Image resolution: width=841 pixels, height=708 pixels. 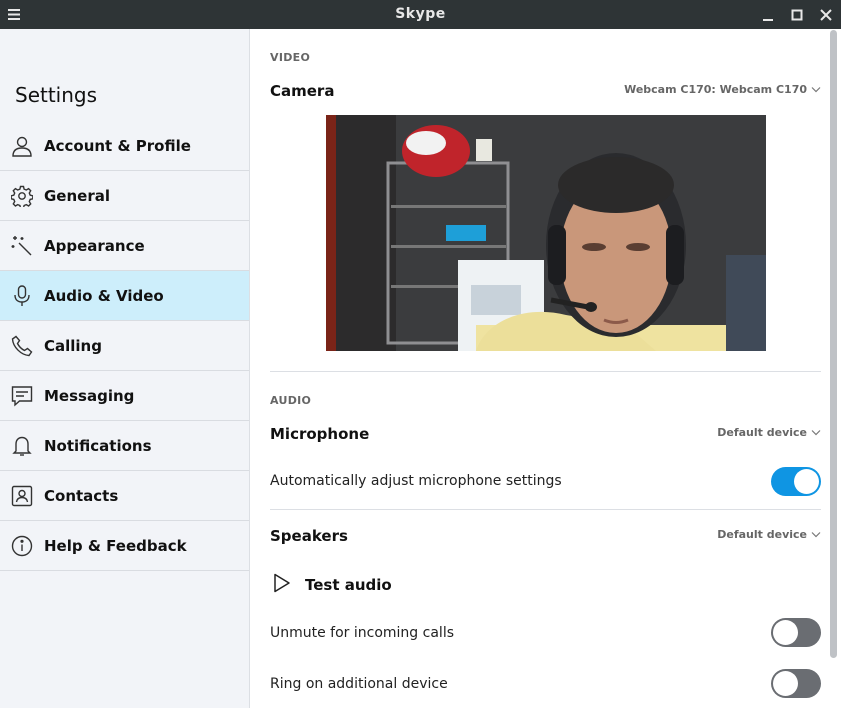 I want to click on sidebar-item-label: Contacts, so click(x=81, y=495).